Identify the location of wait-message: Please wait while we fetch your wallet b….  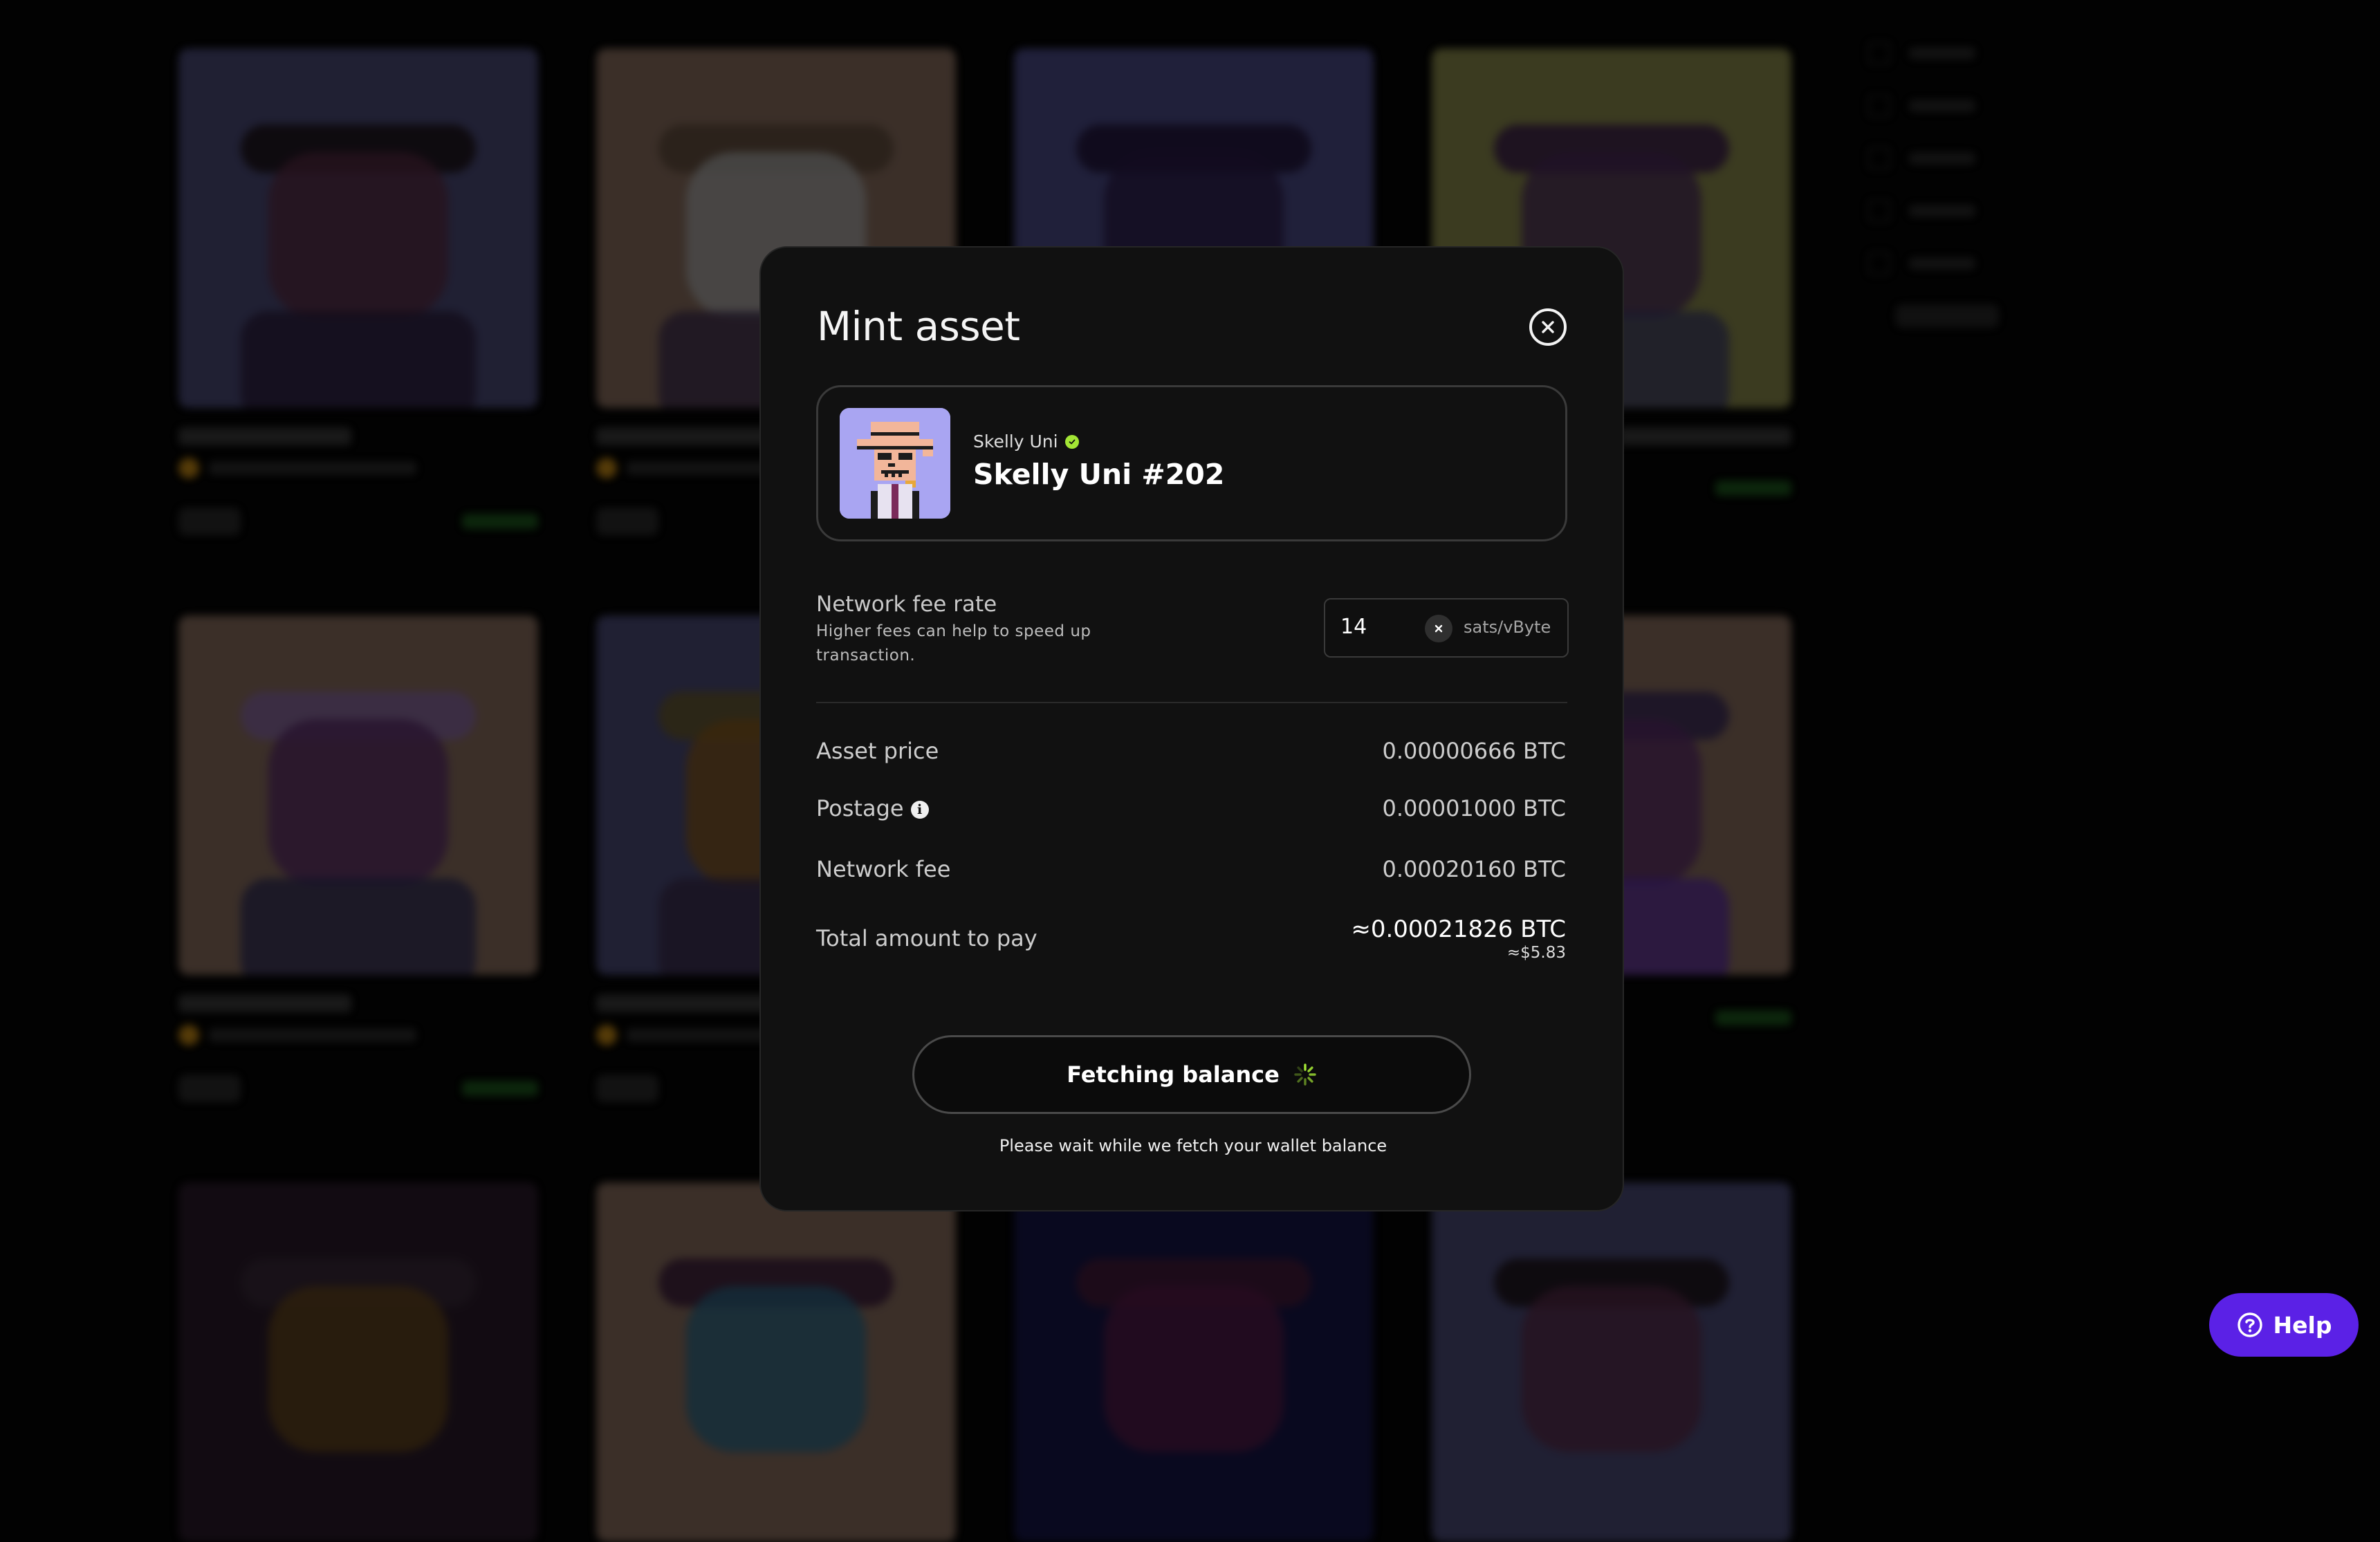
(1193, 1145).